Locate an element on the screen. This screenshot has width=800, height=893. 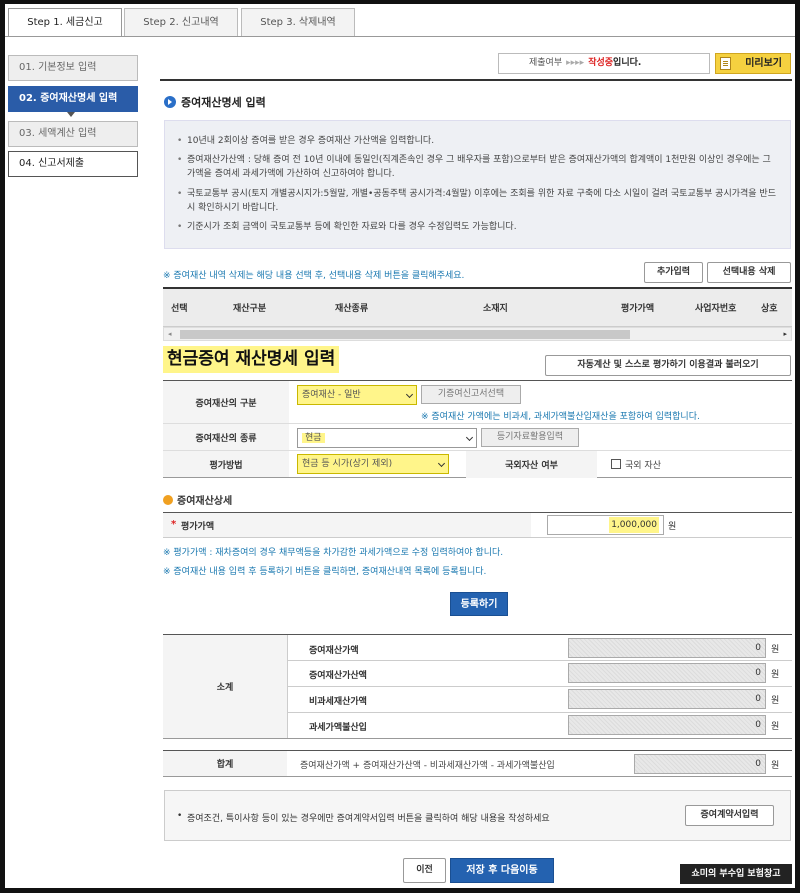
sidebar-item-gift-property: 02. 증여재산명세 입력 is located at coordinates (73, 99).